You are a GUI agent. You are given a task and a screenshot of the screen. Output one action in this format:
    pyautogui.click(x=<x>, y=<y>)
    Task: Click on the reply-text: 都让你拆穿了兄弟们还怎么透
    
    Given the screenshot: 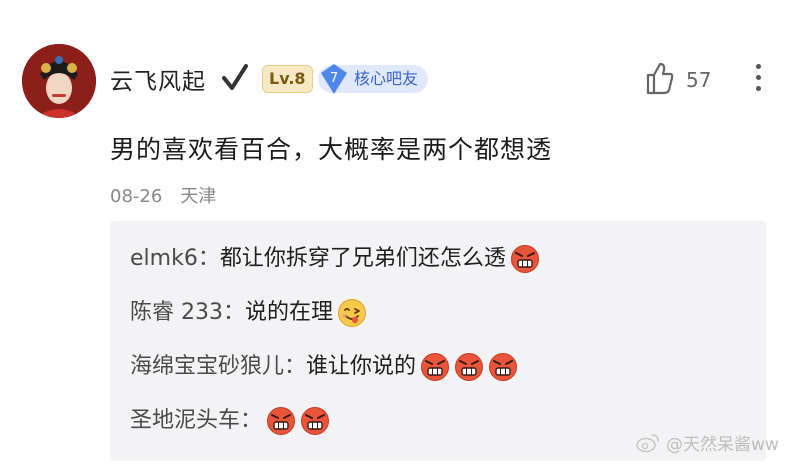 What is the action you would take?
    pyautogui.click(x=362, y=258)
    